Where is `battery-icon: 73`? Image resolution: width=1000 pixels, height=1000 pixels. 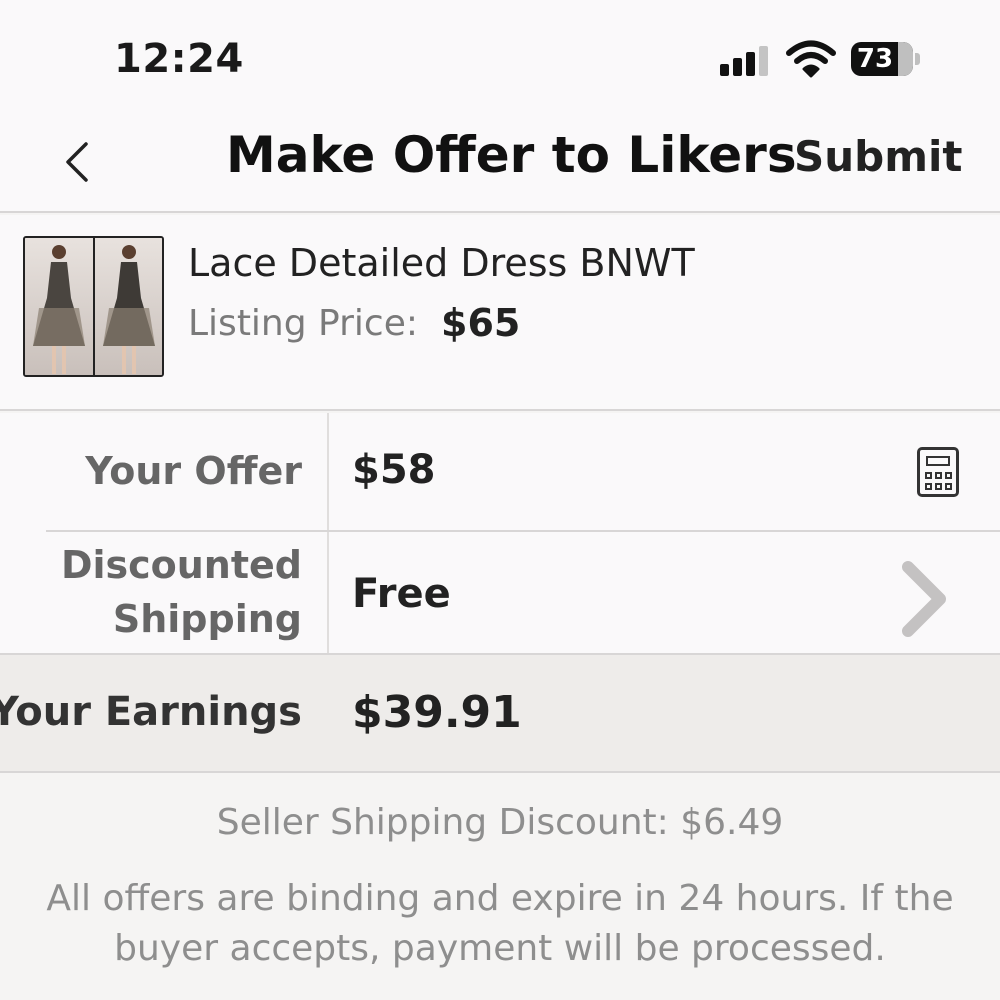
battery-icon: 73 is located at coordinates (882, 59).